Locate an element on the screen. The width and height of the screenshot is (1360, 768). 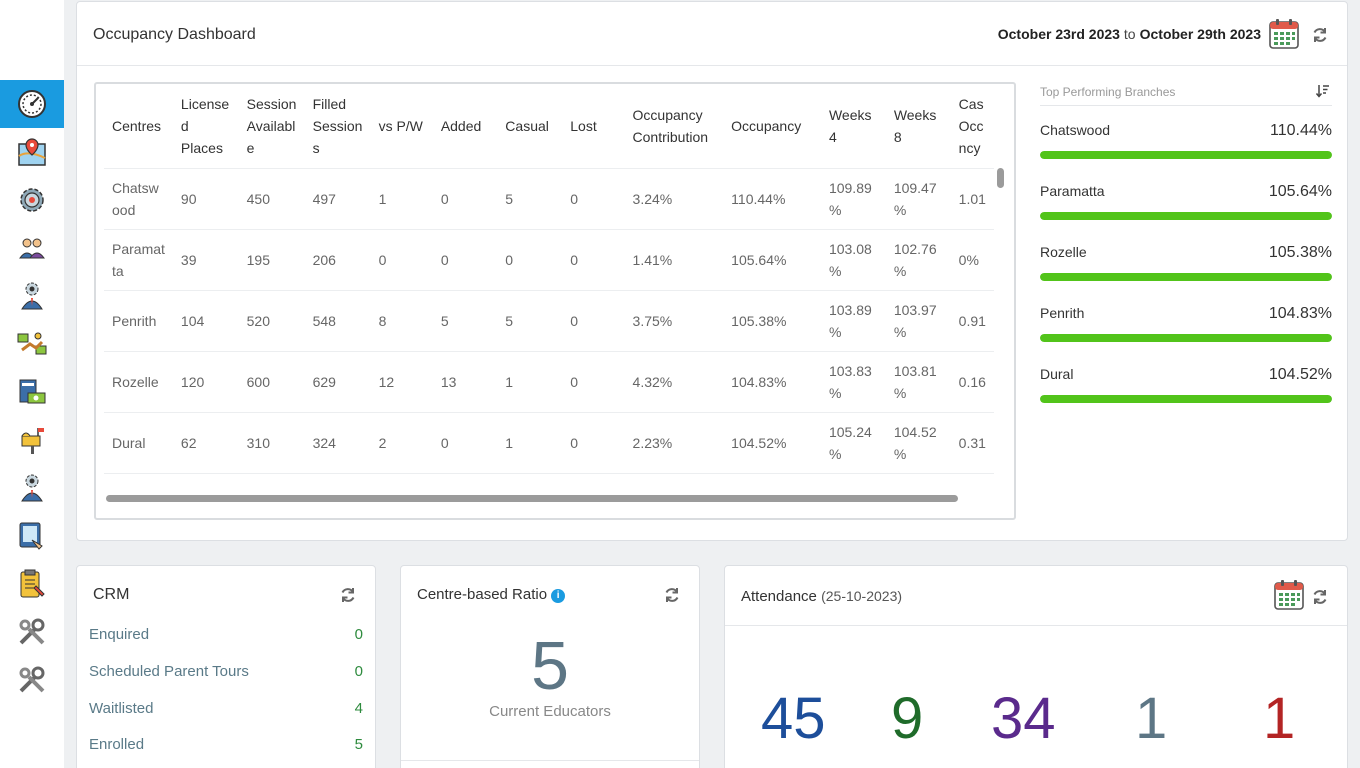
col-header-centres: Centres is located at coordinates (138, 126).